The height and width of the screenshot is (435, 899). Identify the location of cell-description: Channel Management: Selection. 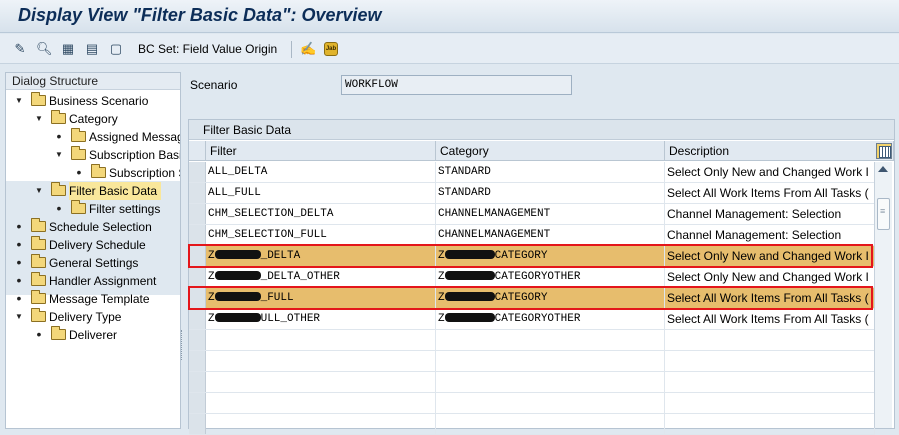
(770, 235).